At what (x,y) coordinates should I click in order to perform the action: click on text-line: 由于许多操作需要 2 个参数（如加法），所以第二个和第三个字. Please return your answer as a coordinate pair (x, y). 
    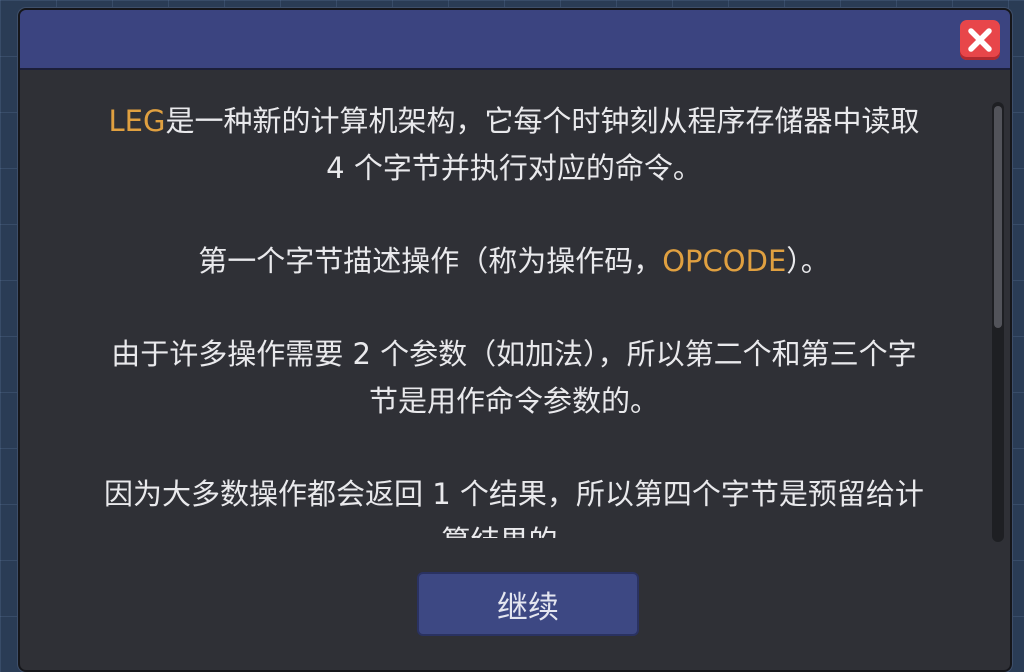
    Looking at the image, I should click on (514, 354).